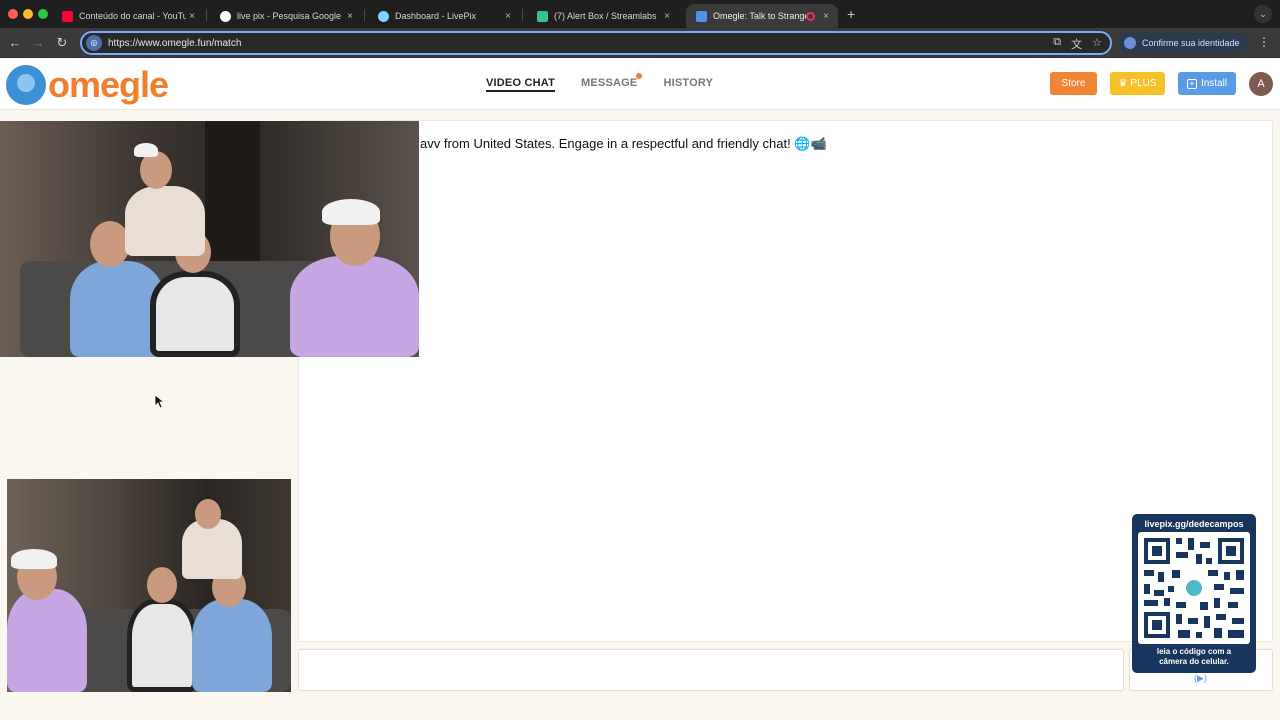 The height and width of the screenshot is (720, 1280). What do you see at coordinates (132, 16) in the screenshot?
I see `tab-label: Conteúdo do canal - YouTube` at bounding box center [132, 16].